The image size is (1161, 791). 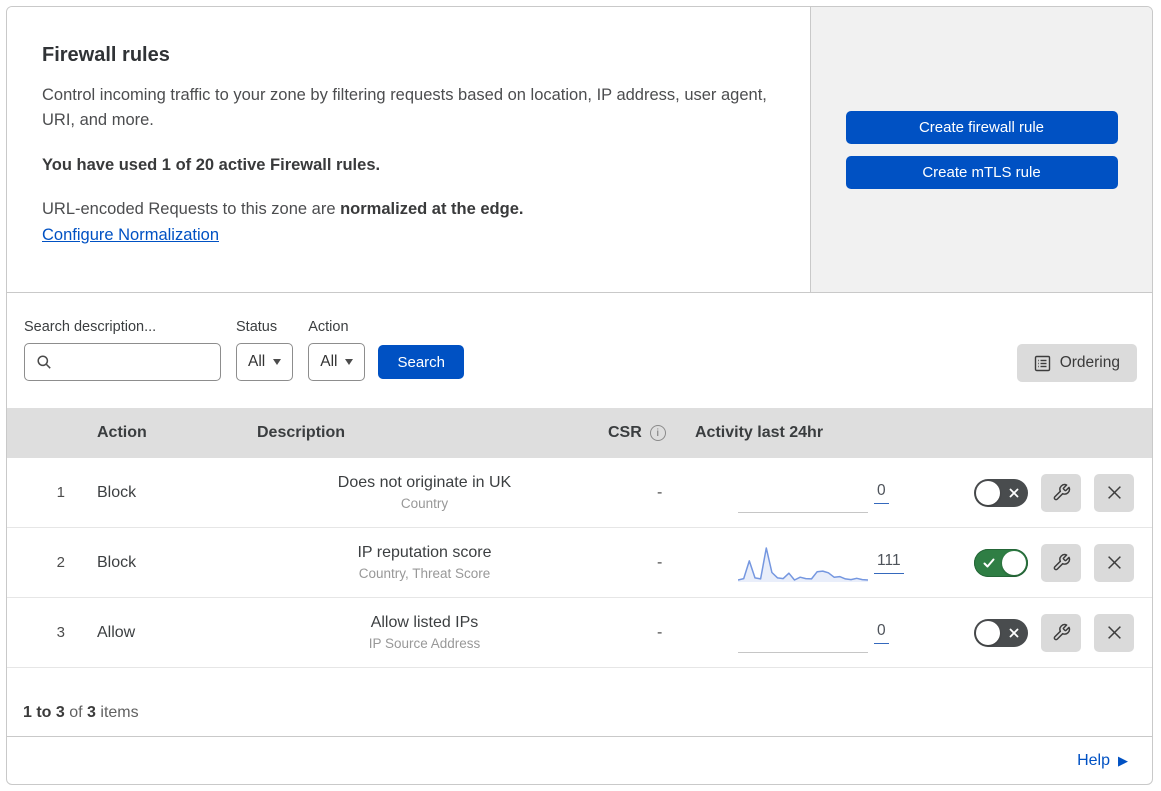 What do you see at coordinates (1042, 363) in the screenshot?
I see `ordering-list-icon` at bounding box center [1042, 363].